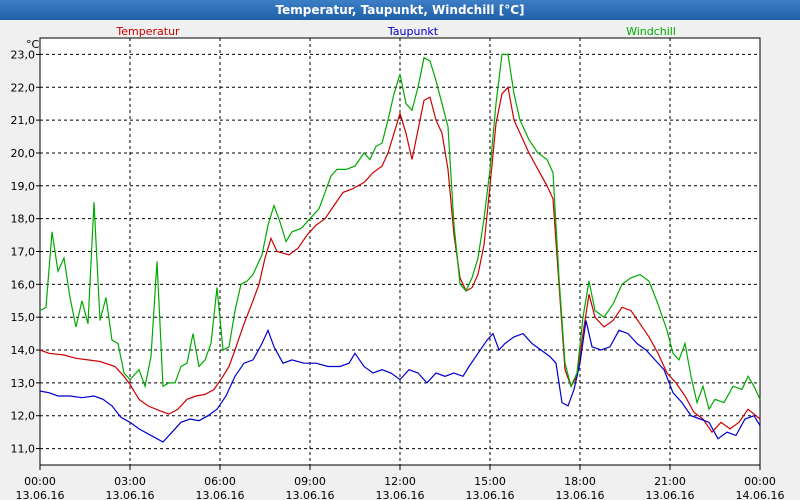 This screenshot has height=500, width=800. What do you see at coordinates (651, 31) in the screenshot?
I see `legend-entry-windchill: Windchill` at bounding box center [651, 31].